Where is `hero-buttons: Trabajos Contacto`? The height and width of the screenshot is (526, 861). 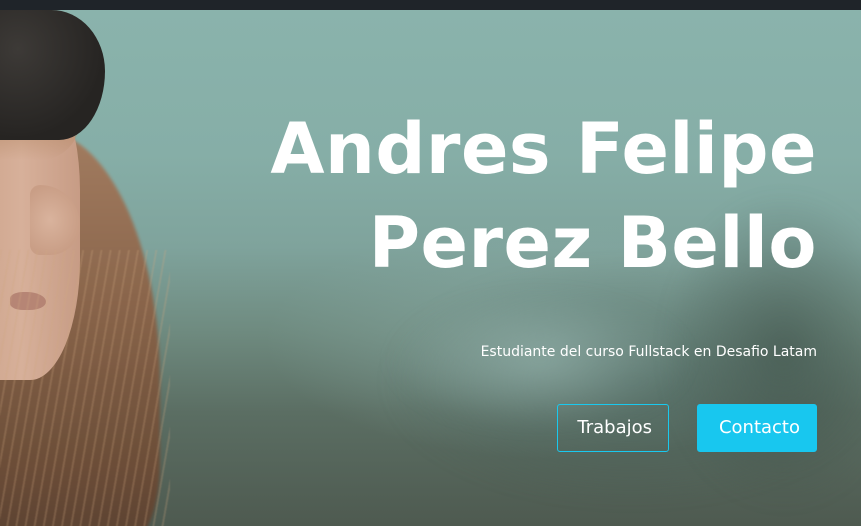 hero-buttons: Trabajos Contacto is located at coordinates (687, 428).